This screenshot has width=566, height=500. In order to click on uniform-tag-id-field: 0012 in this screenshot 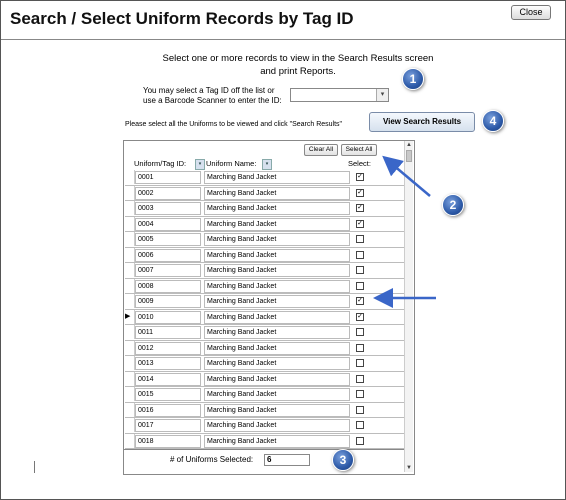, I will do `click(168, 348)`.